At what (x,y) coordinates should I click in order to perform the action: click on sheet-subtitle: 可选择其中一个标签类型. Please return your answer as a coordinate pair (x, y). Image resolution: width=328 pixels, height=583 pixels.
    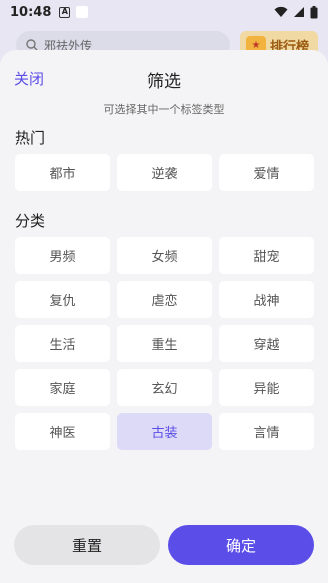
    Looking at the image, I should click on (164, 109).